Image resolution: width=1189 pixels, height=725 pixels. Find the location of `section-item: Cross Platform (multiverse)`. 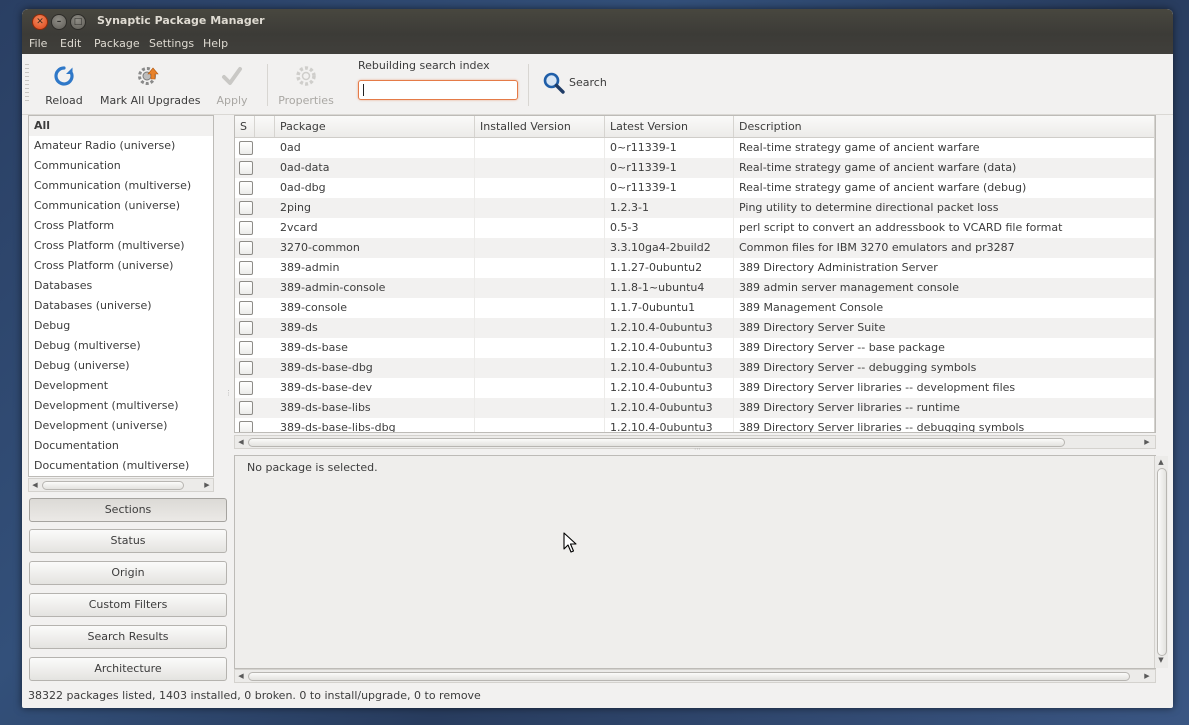

section-item: Cross Platform (multiverse) is located at coordinates (121, 246).